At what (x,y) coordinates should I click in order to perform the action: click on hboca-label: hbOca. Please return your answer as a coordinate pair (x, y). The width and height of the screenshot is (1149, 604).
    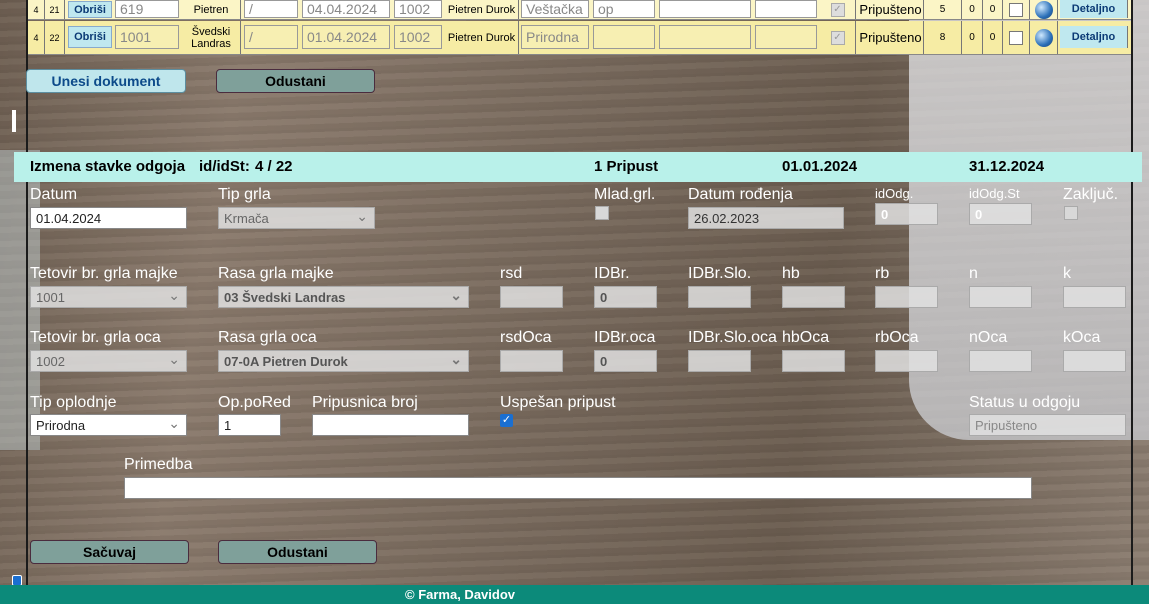
    Looking at the image, I should click on (806, 337).